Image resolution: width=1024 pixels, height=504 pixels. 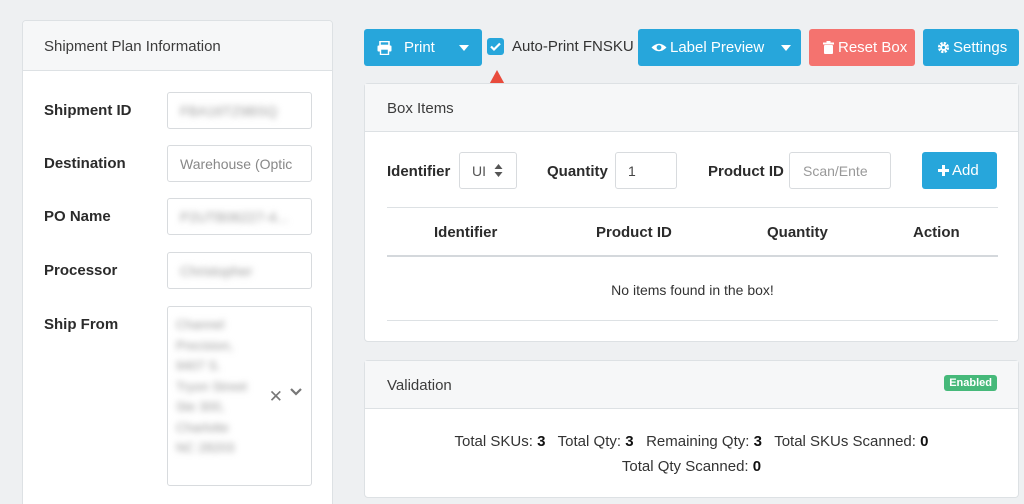 I want to click on status-badge: Enabled, so click(x=970, y=383).